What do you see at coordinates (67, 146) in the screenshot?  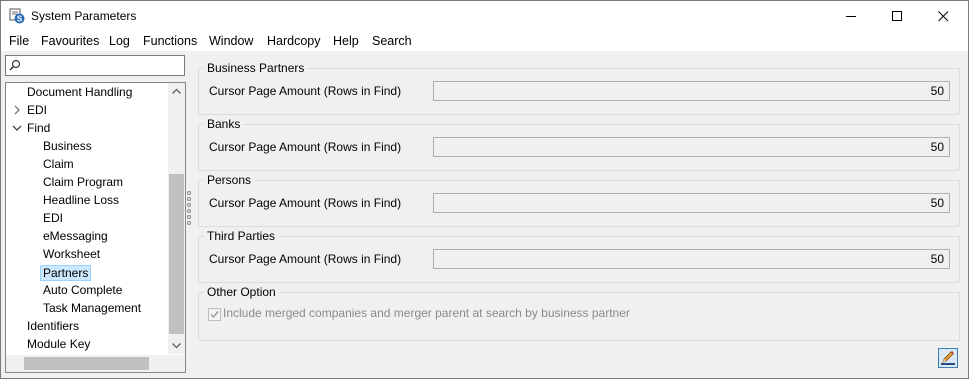 I see `tree-item-business: Business` at bounding box center [67, 146].